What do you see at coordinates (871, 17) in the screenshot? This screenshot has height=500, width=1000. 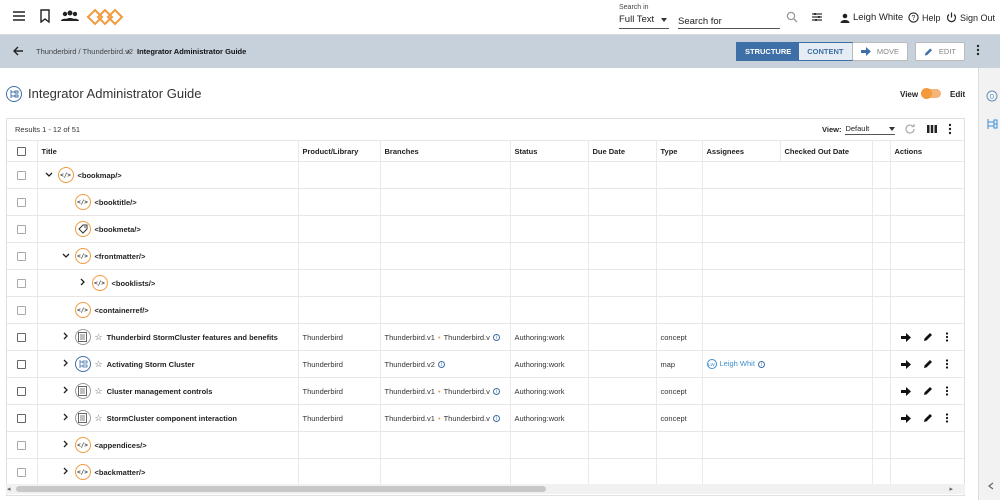 I see `user-menu: Leigh White` at bounding box center [871, 17].